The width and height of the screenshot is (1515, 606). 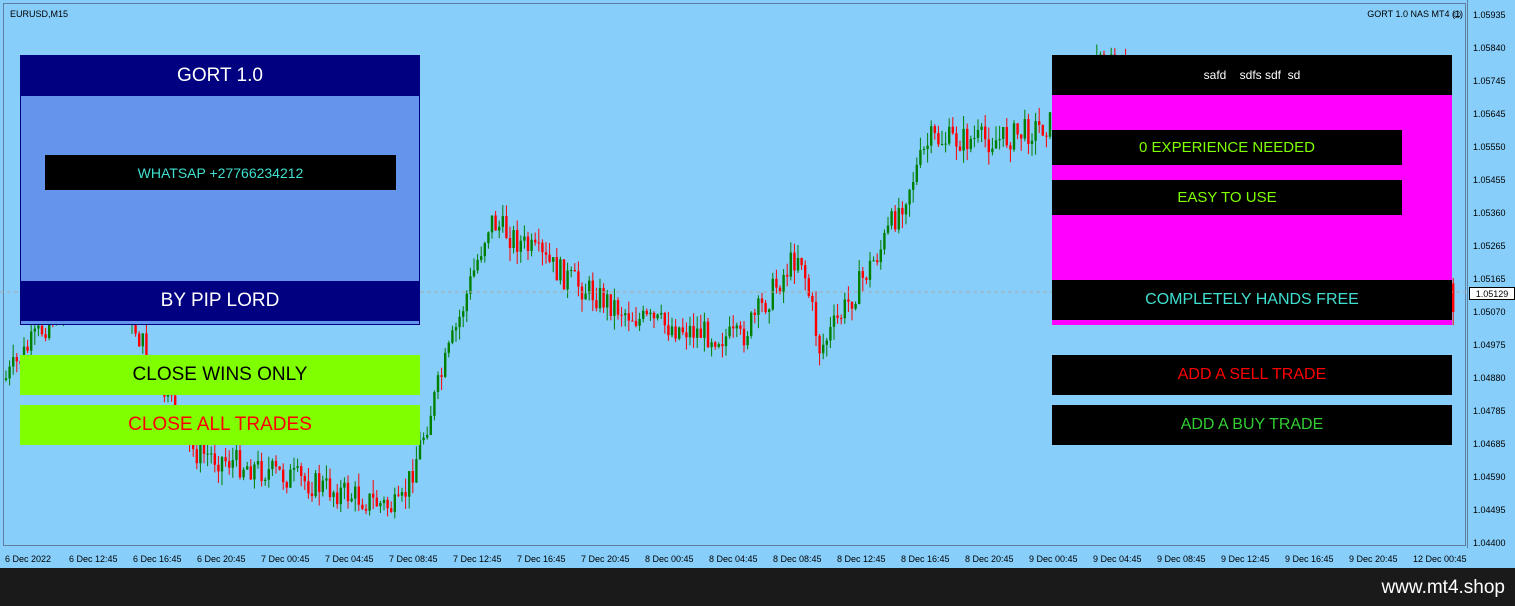 I want to click on close-all-label: CLOSE ALL TRADES, so click(x=220, y=424).